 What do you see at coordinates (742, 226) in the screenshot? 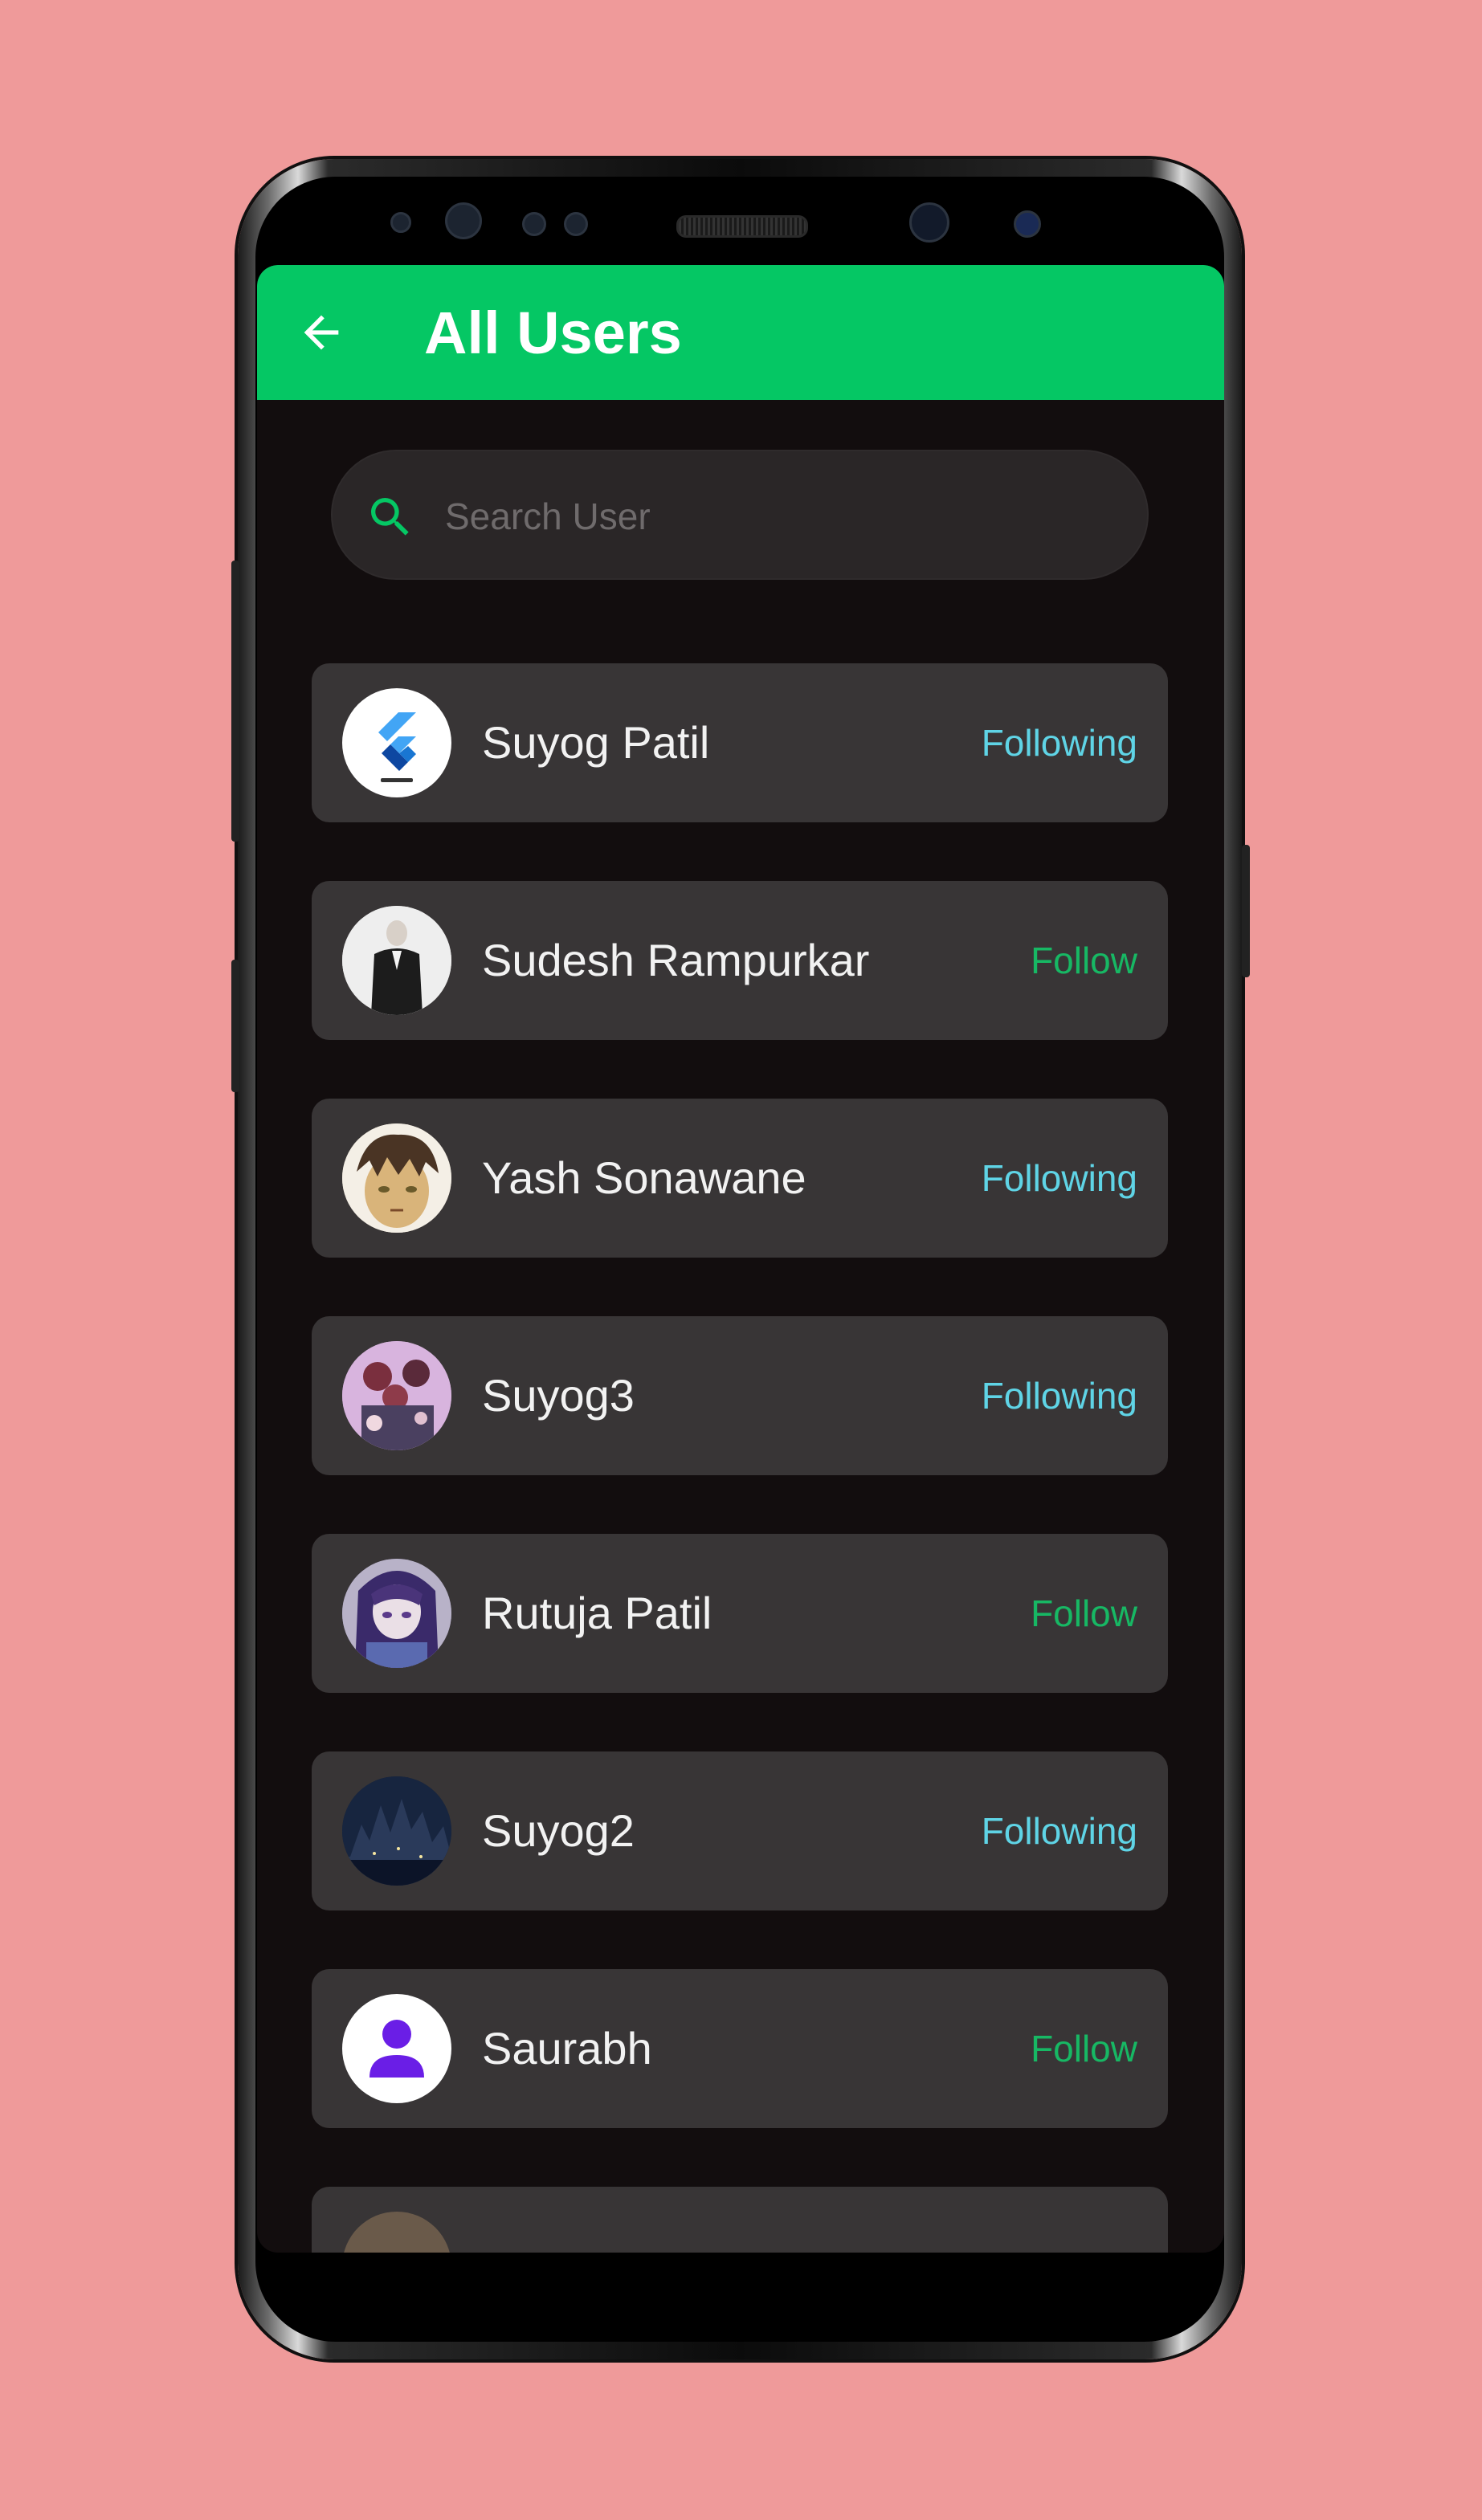
I see `earpiece-speaker` at bounding box center [742, 226].